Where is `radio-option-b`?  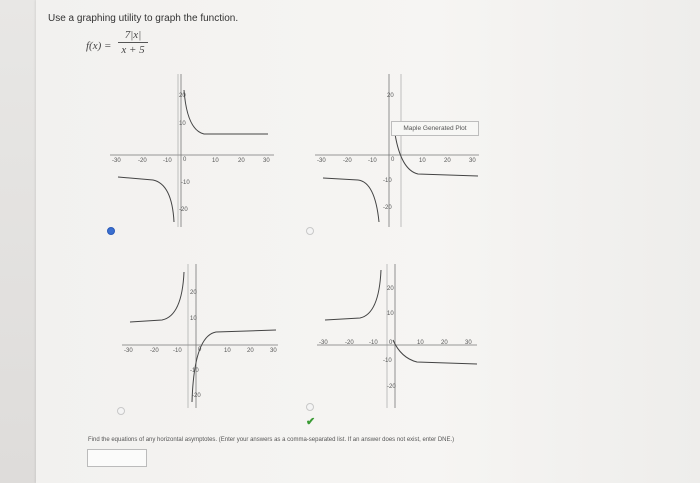 radio-option-b is located at coordinates (310, 231).